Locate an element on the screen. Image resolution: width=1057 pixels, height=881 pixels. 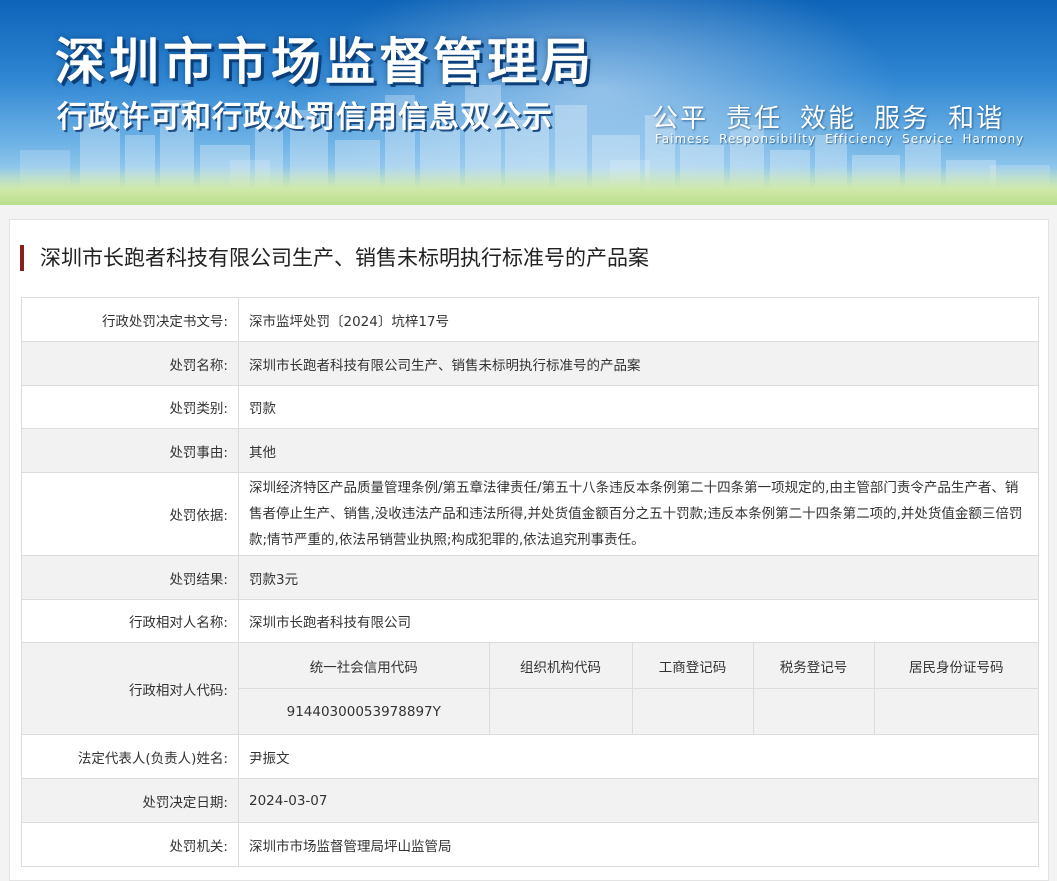
table-row: 行政处罚决定书文号: 深市监坪处罚〔2024〕坑梓17号 is located at coordinates (530, 319).